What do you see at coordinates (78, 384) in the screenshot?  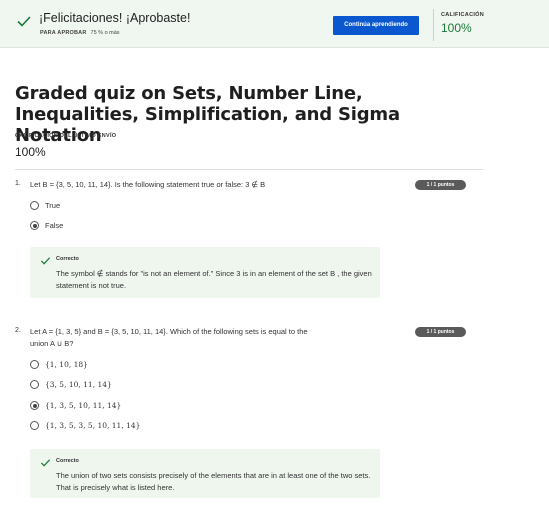 I see `option-label: {3, 5, 10, 11, 14}` at bounding box center [78, 384].